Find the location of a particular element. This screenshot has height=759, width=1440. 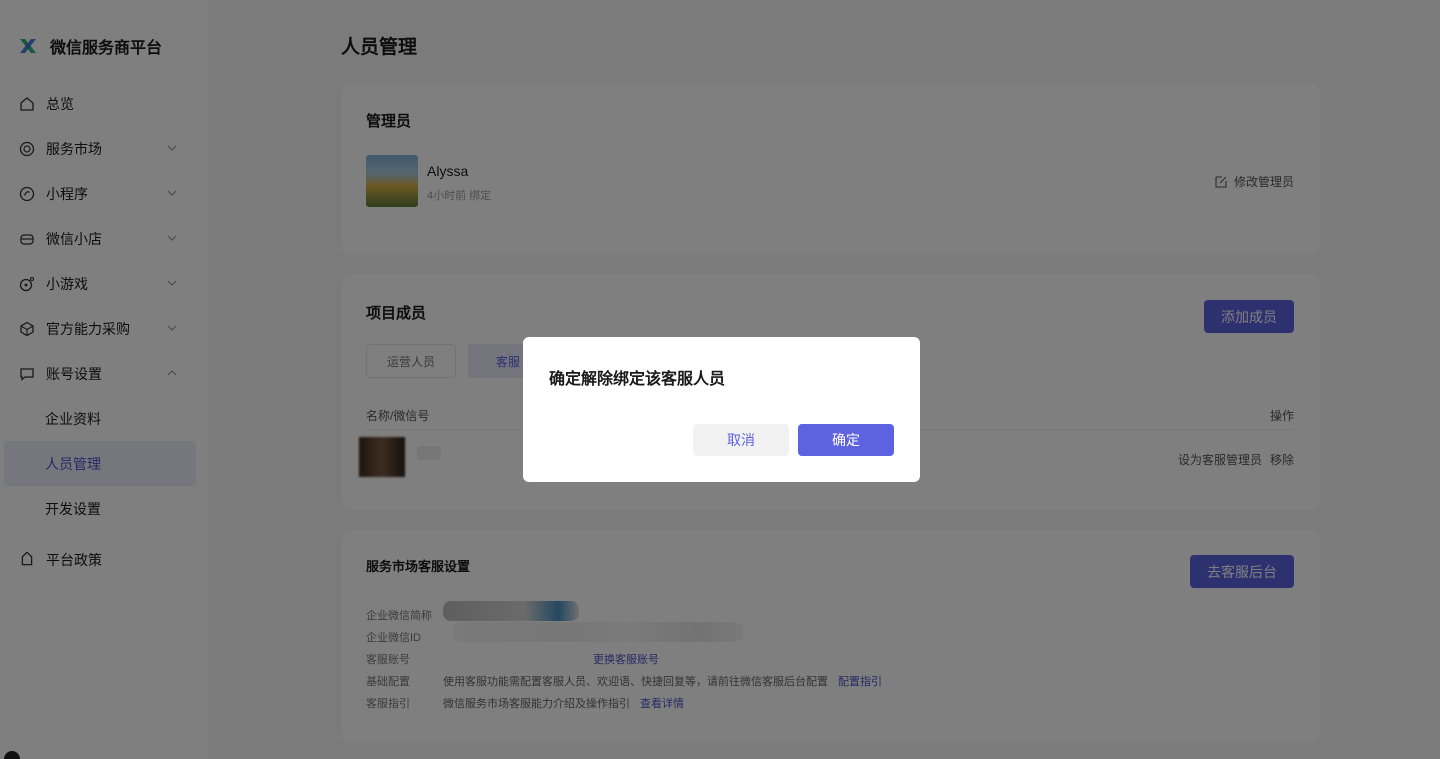

confirm-dialog: 确定解除绑定该客服人员 取消 确定 is located at coordinates (721, 409).